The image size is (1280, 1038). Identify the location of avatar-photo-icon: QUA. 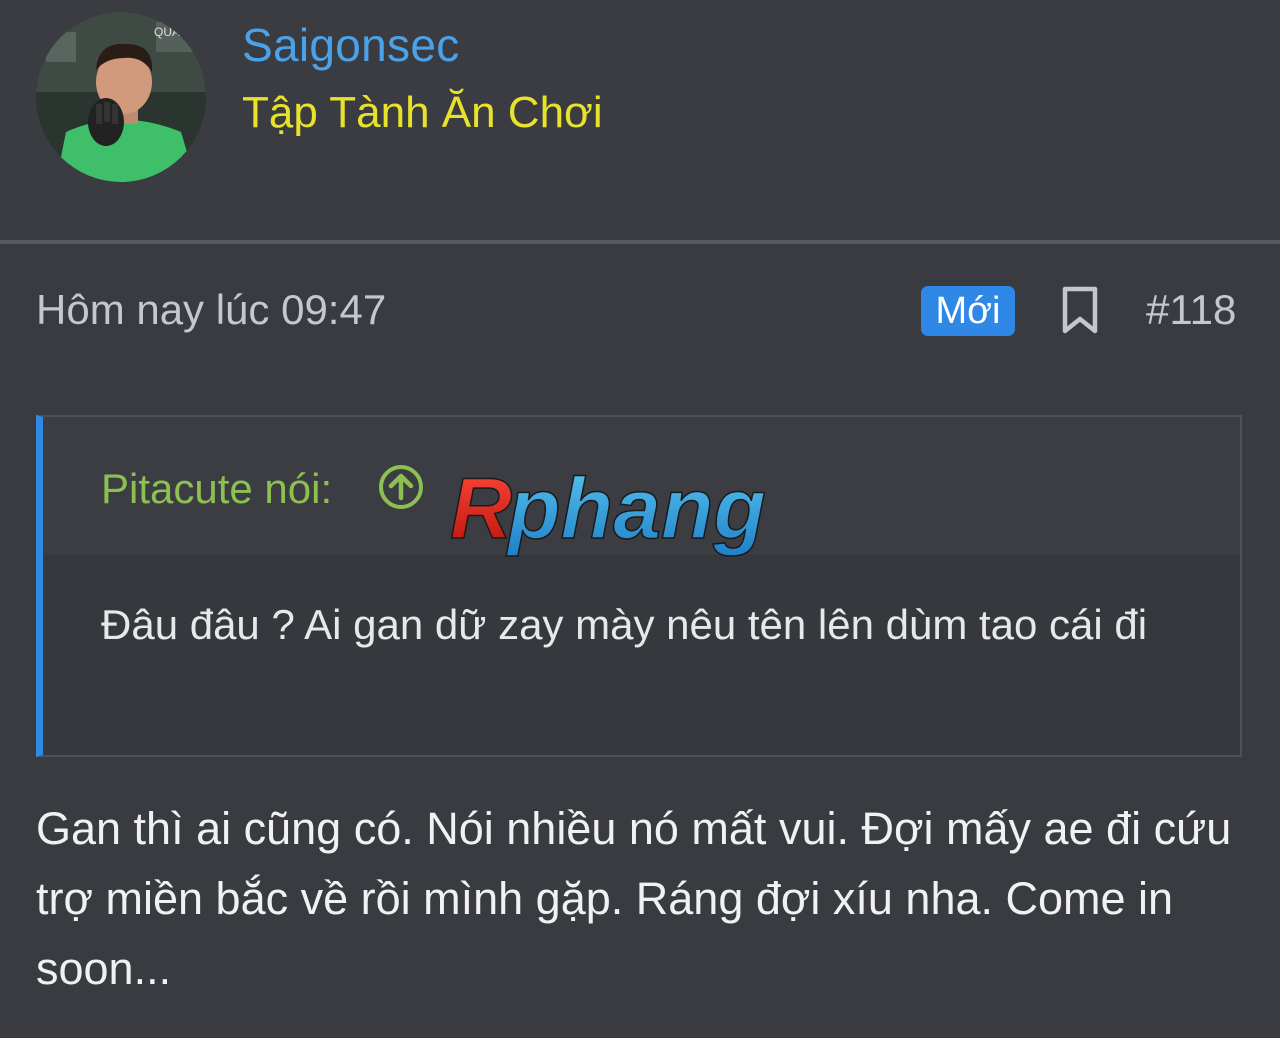
(121, 97).